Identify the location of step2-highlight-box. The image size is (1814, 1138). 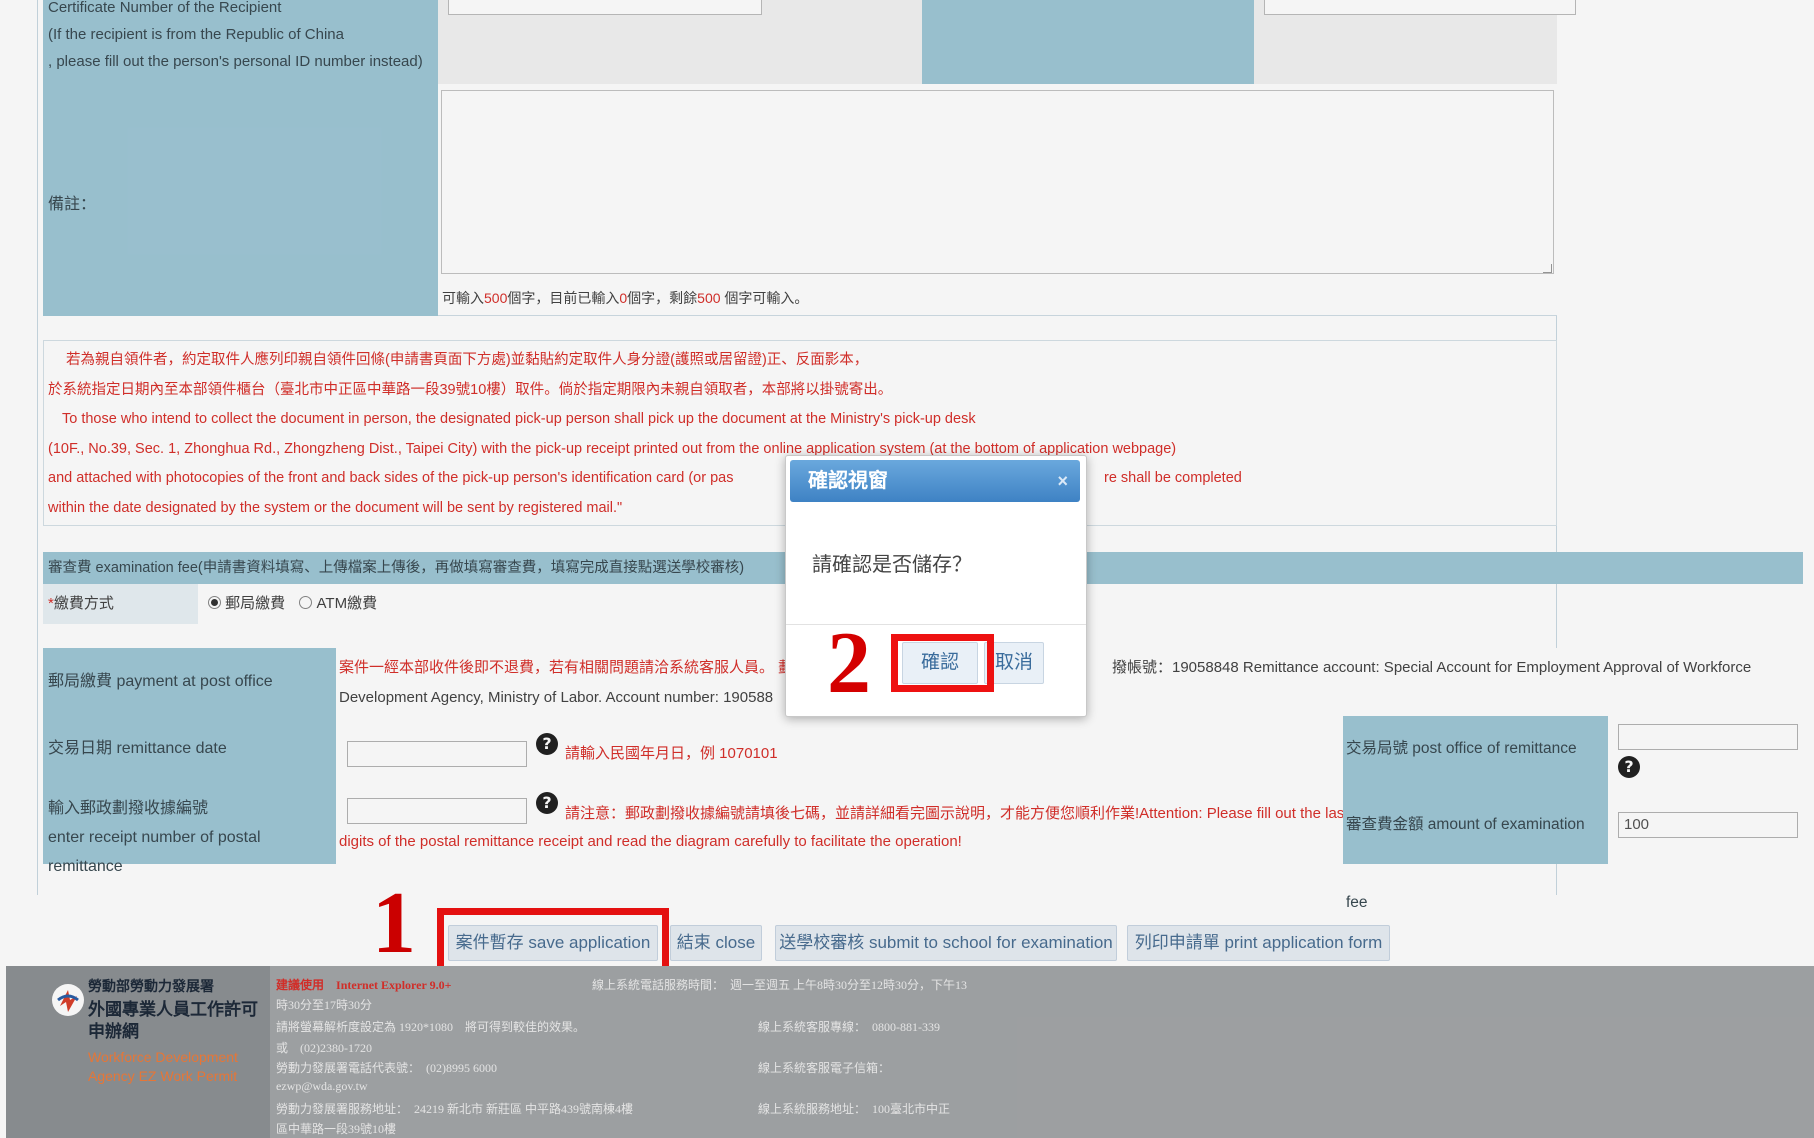
(942, 663).